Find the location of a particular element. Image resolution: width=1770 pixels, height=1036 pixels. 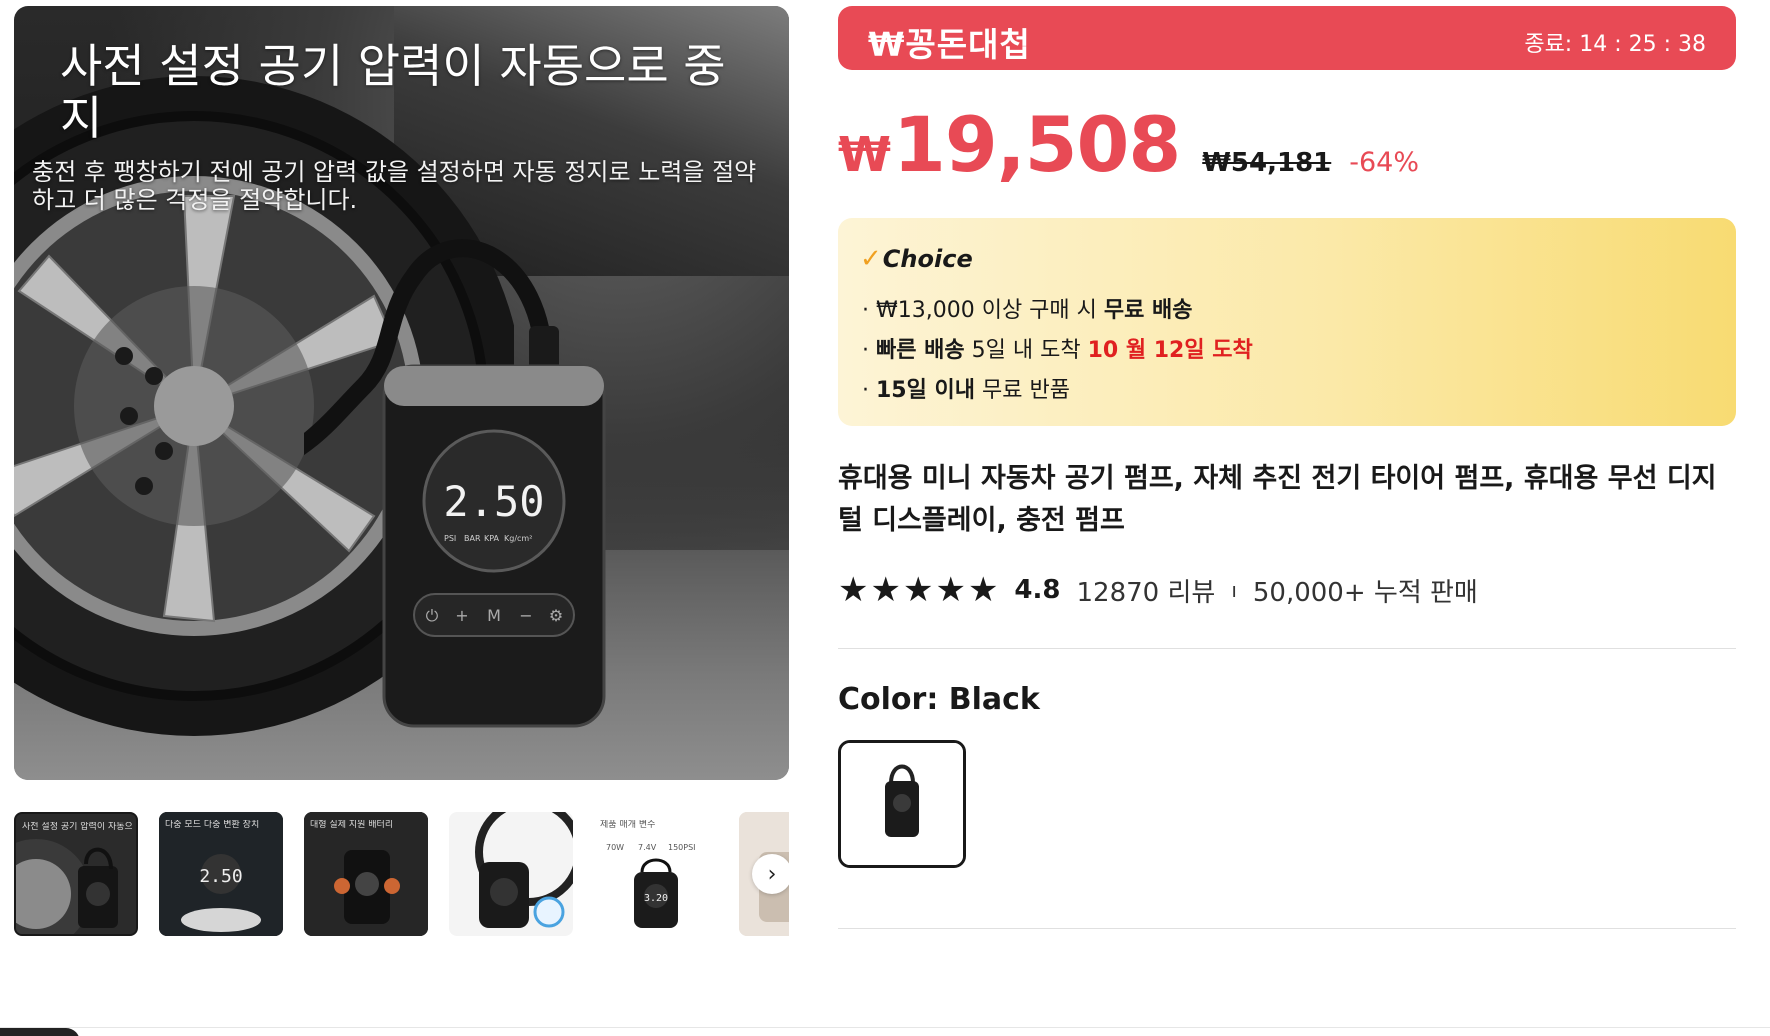

thumbnail-image is located at coordinates (511, 874).